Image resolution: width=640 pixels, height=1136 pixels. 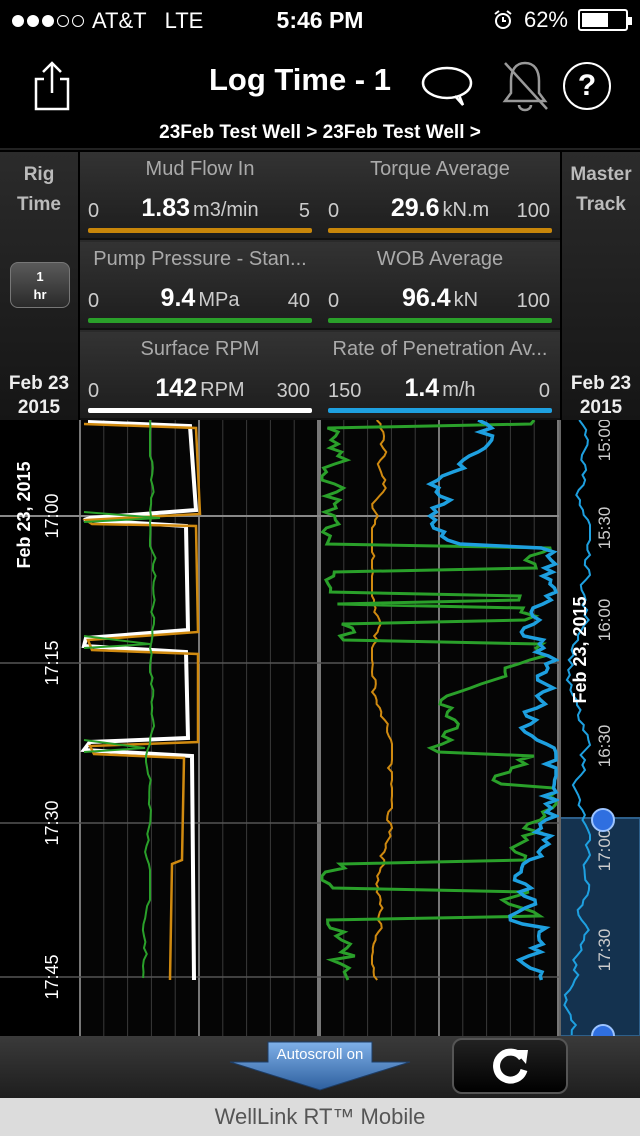 I want to click on comment-icon, so click(x=447, y=86).